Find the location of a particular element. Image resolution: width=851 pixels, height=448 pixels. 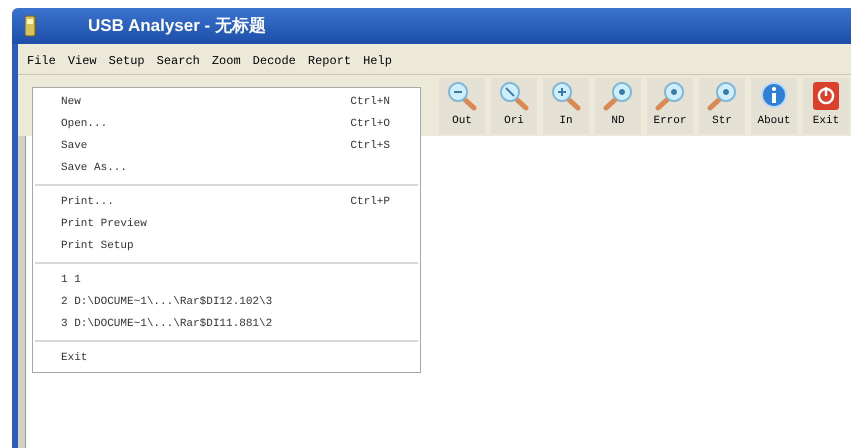

shortcut-label: Ctrl+P is located at coordinates (370, 202).